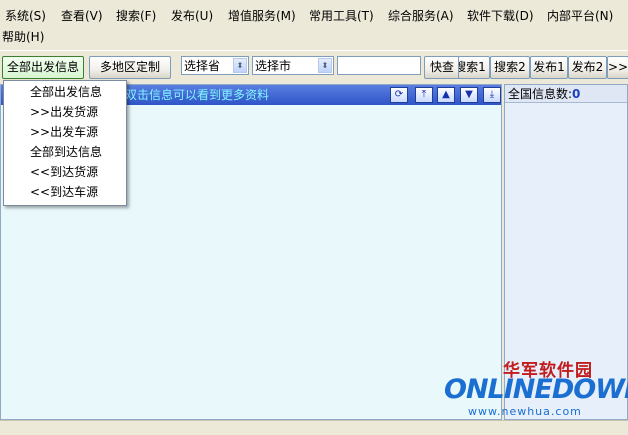 The width and height of the screenshot is (628, 435). What do you see at coordinates (540, 94) in the screenshot?
I see `national-count-label: 全国信息数:` at bounding box center [540, 94].